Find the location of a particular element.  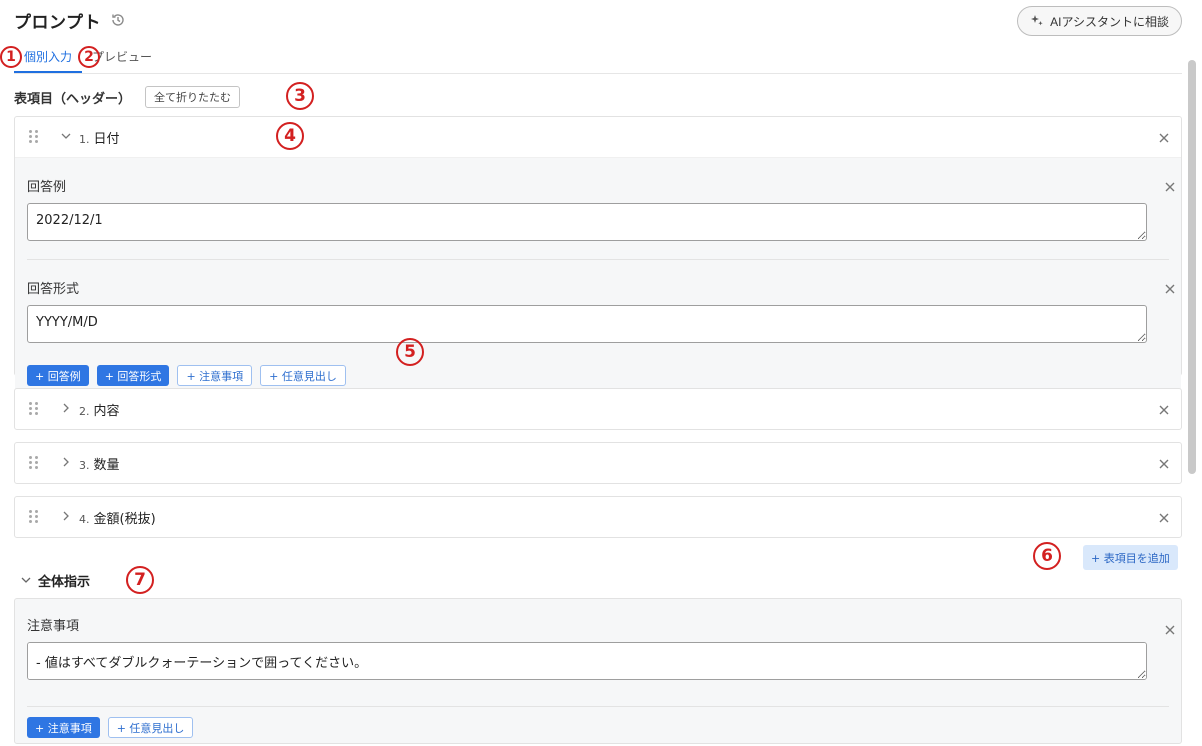

item-label: 1. 日付 is located at coordinates (99, 139).